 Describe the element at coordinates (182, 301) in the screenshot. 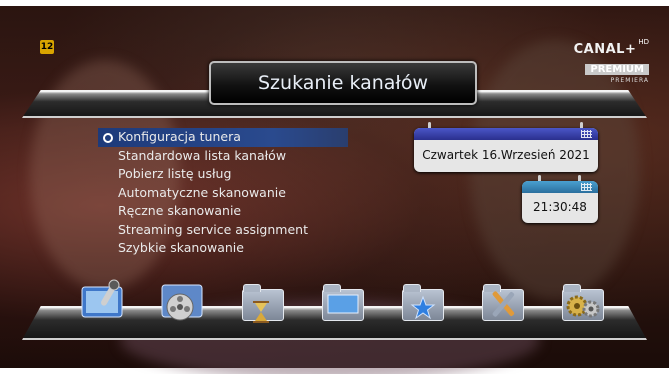

I see `video-reel-icon` at that location.